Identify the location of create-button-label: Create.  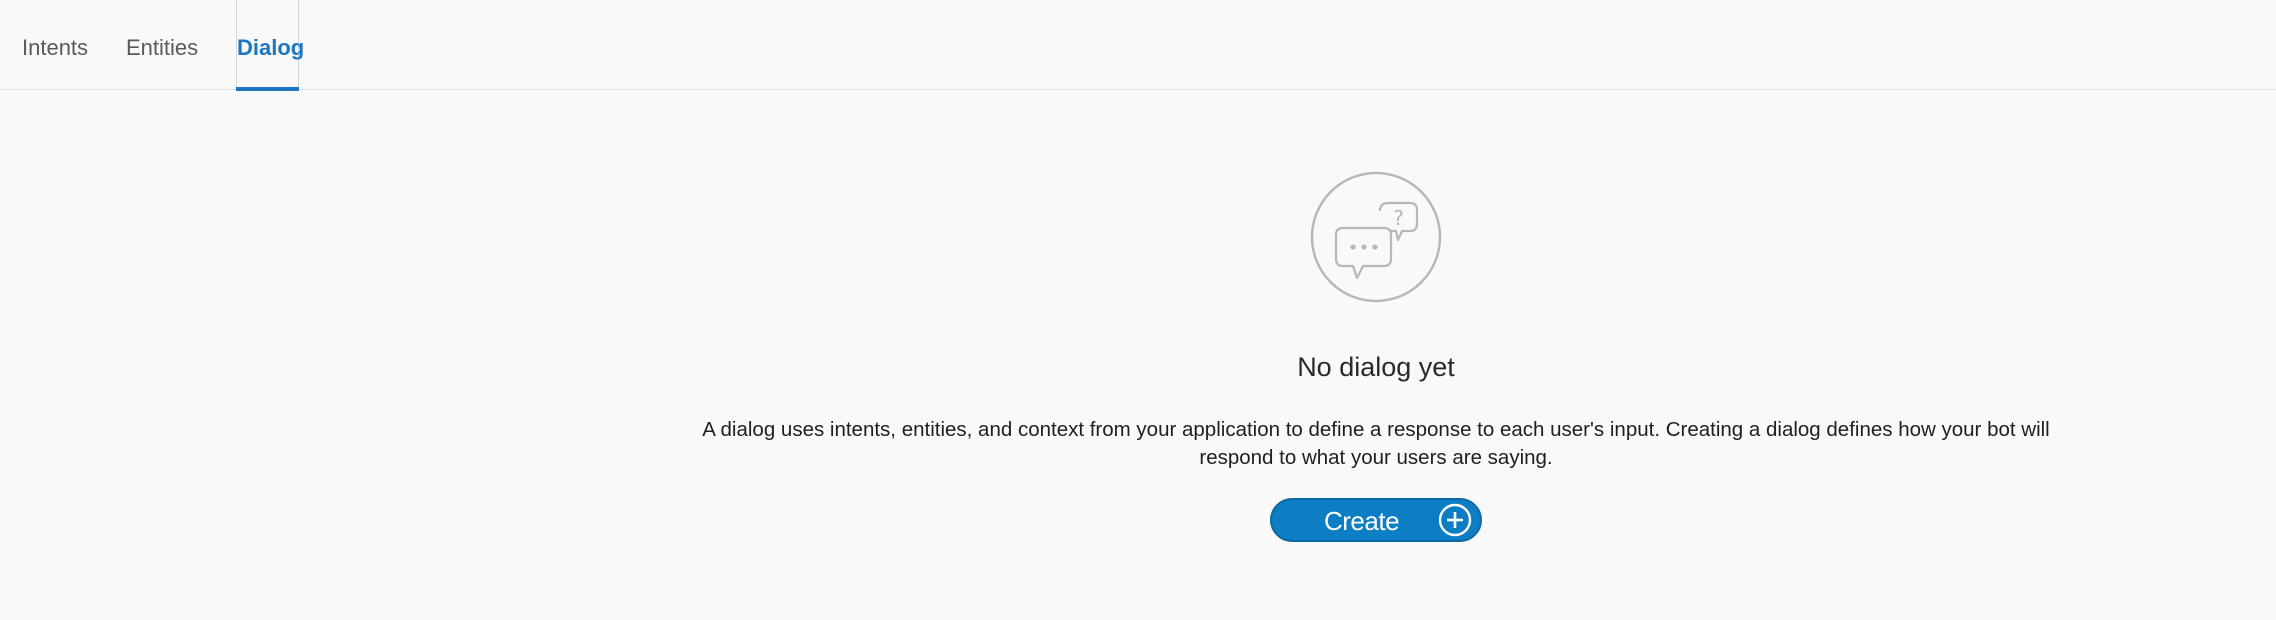
(1362, 521).